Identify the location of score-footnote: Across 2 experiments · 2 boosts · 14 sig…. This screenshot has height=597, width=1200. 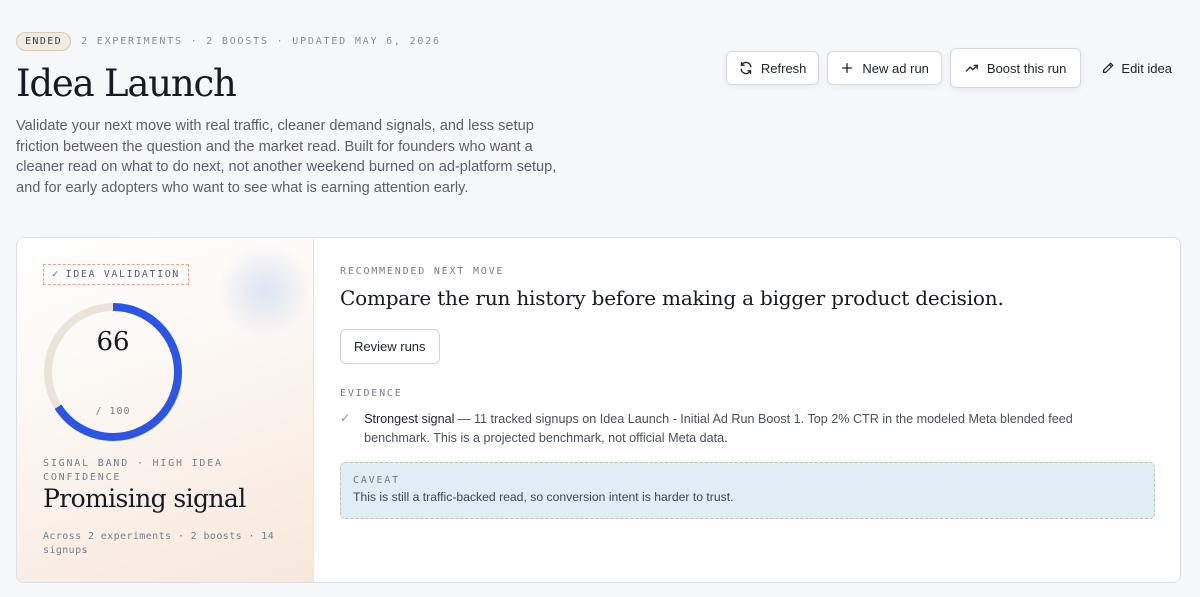
(159, 543).